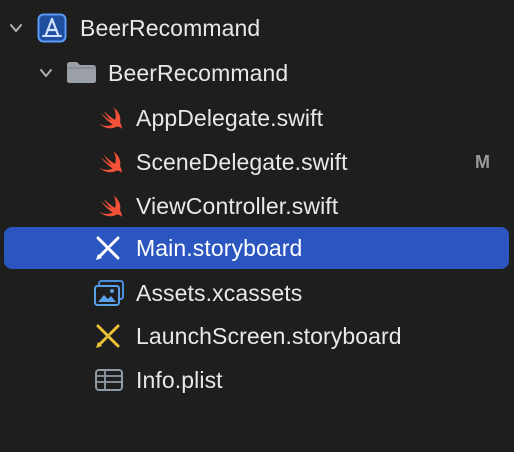 This screenshot has width=514, height=452. I want to click on modified-badge: M, so click(482, 162).